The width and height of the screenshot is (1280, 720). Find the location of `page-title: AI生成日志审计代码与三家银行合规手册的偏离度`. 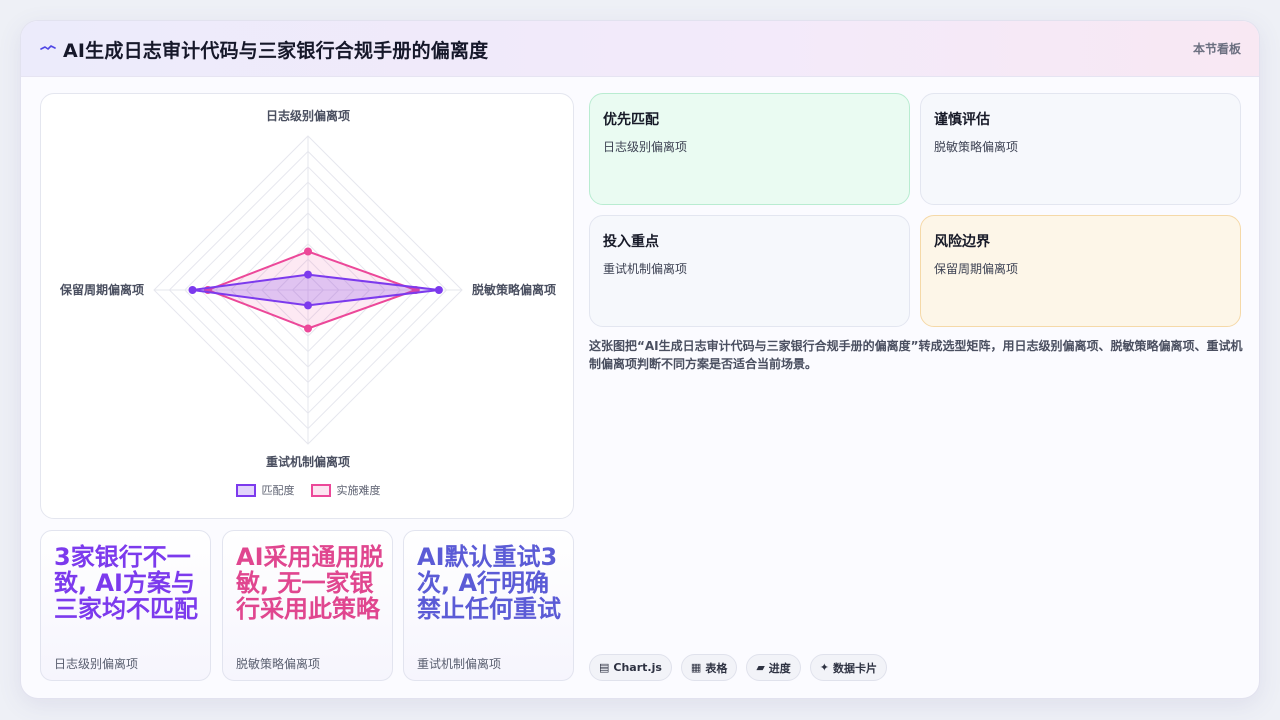

page-title: AI生成日志审计代码与三家银行合规手册的偏离度 is located at coordinates (276, 51).